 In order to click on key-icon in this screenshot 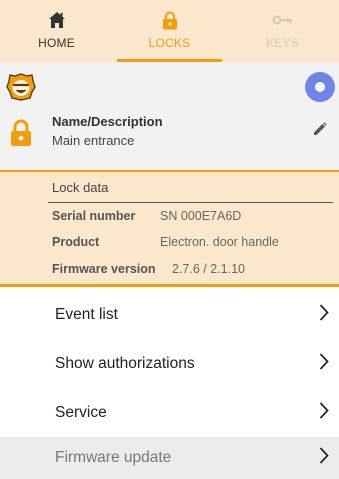, I will do `click(283, 20)`.